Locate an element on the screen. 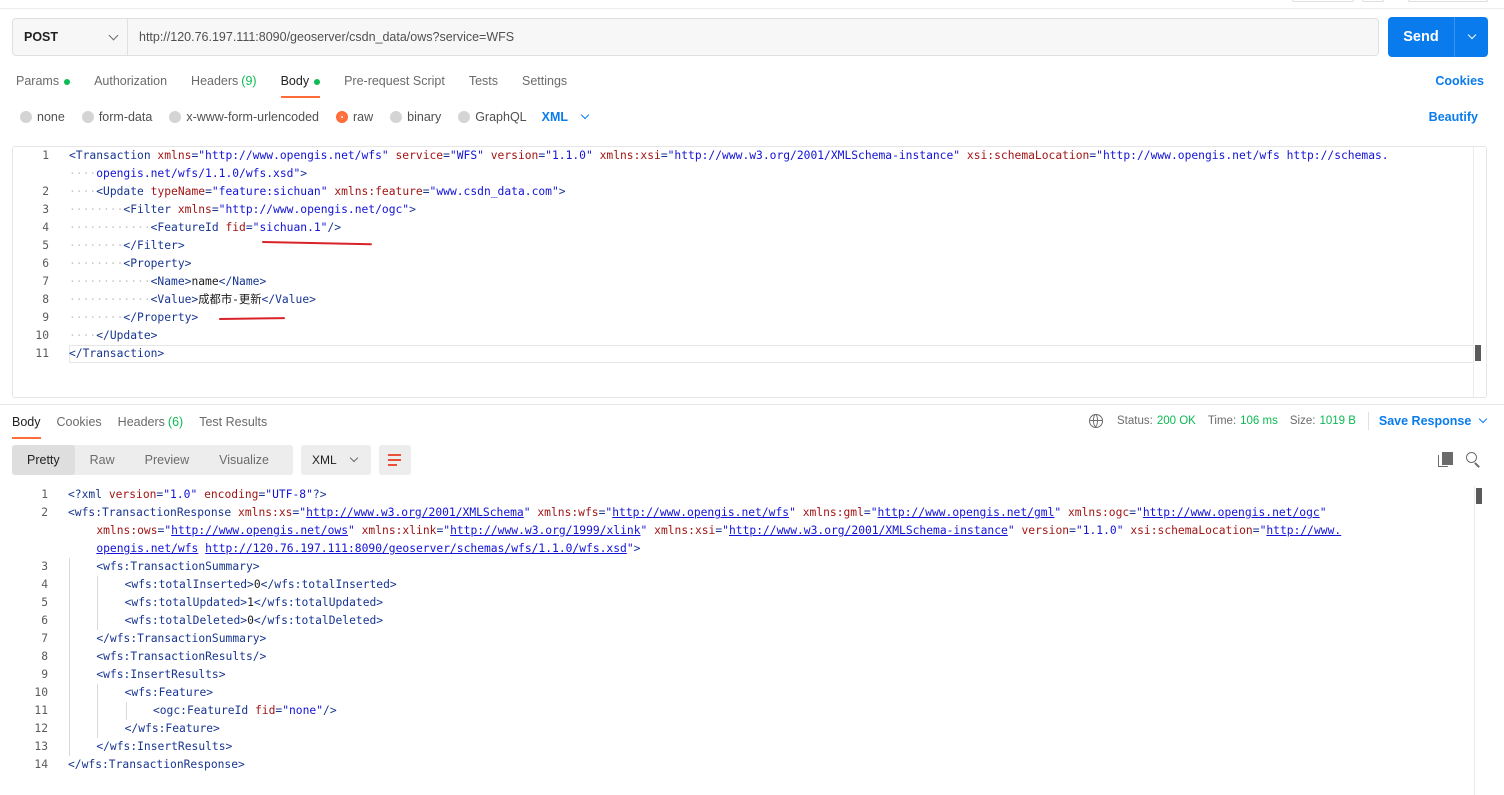  indent-whitespace: ···· is located at coordinates (83, 335).